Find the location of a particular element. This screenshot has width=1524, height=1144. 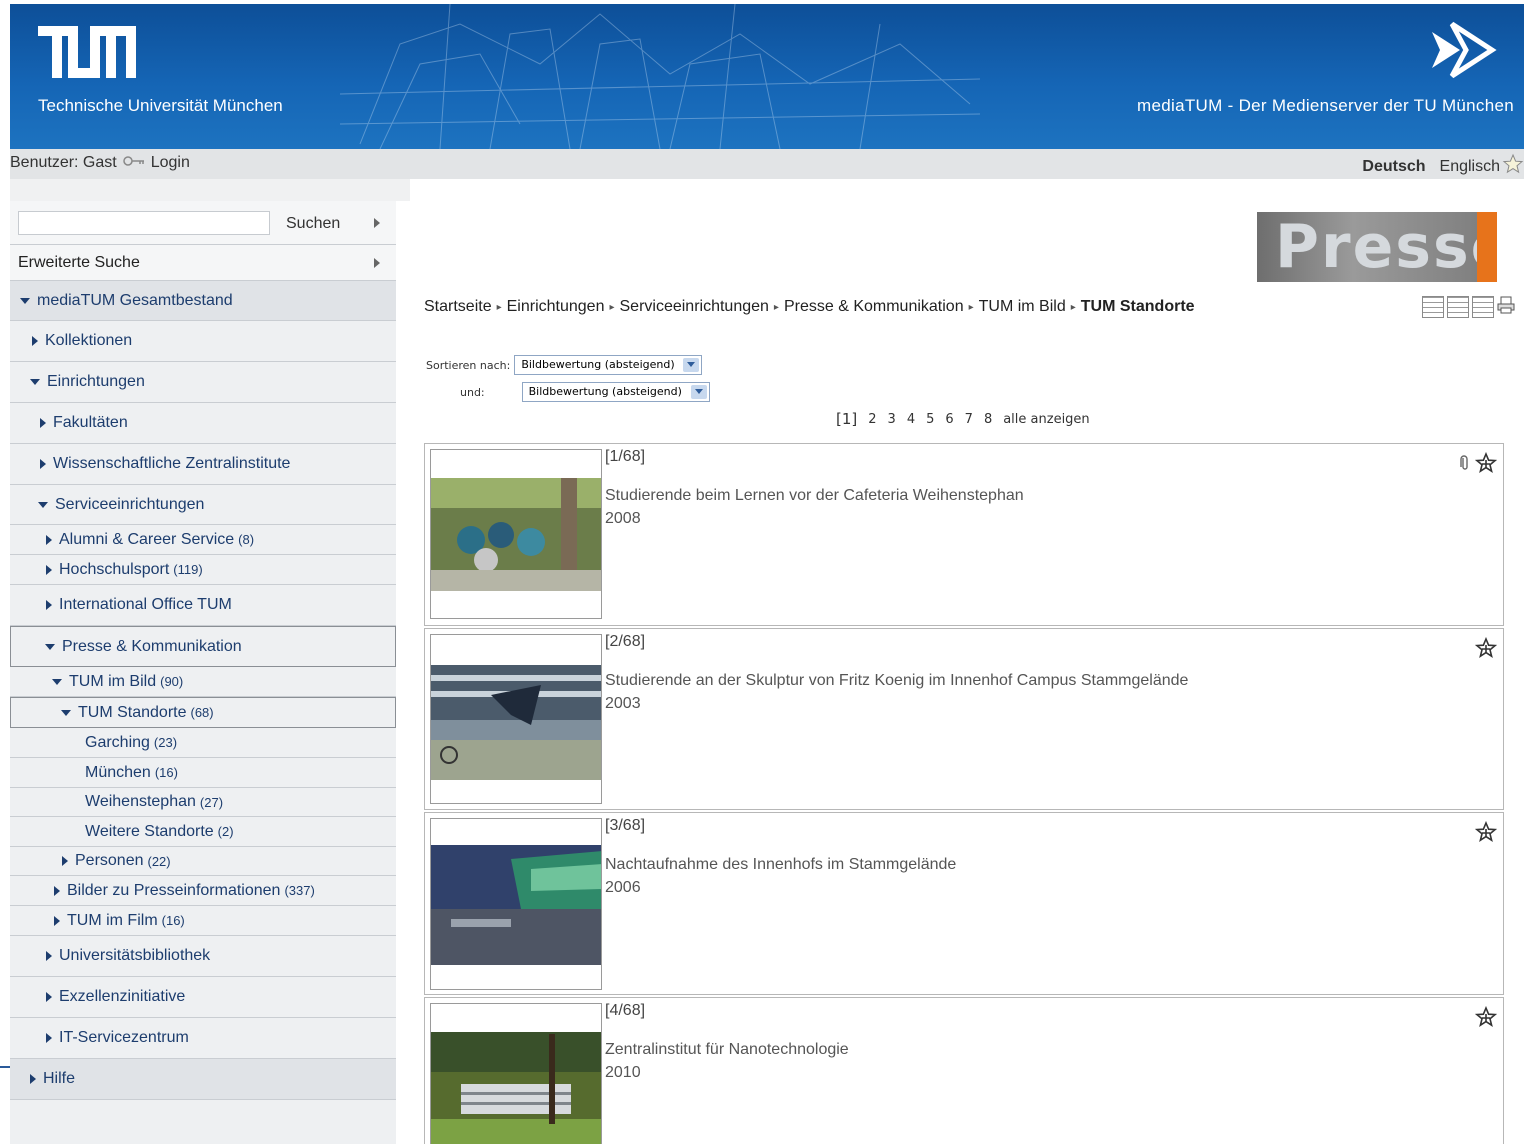

sidebar-item-hochschulsport: Hochschulsport (119) is located at coordinates (203, 570).